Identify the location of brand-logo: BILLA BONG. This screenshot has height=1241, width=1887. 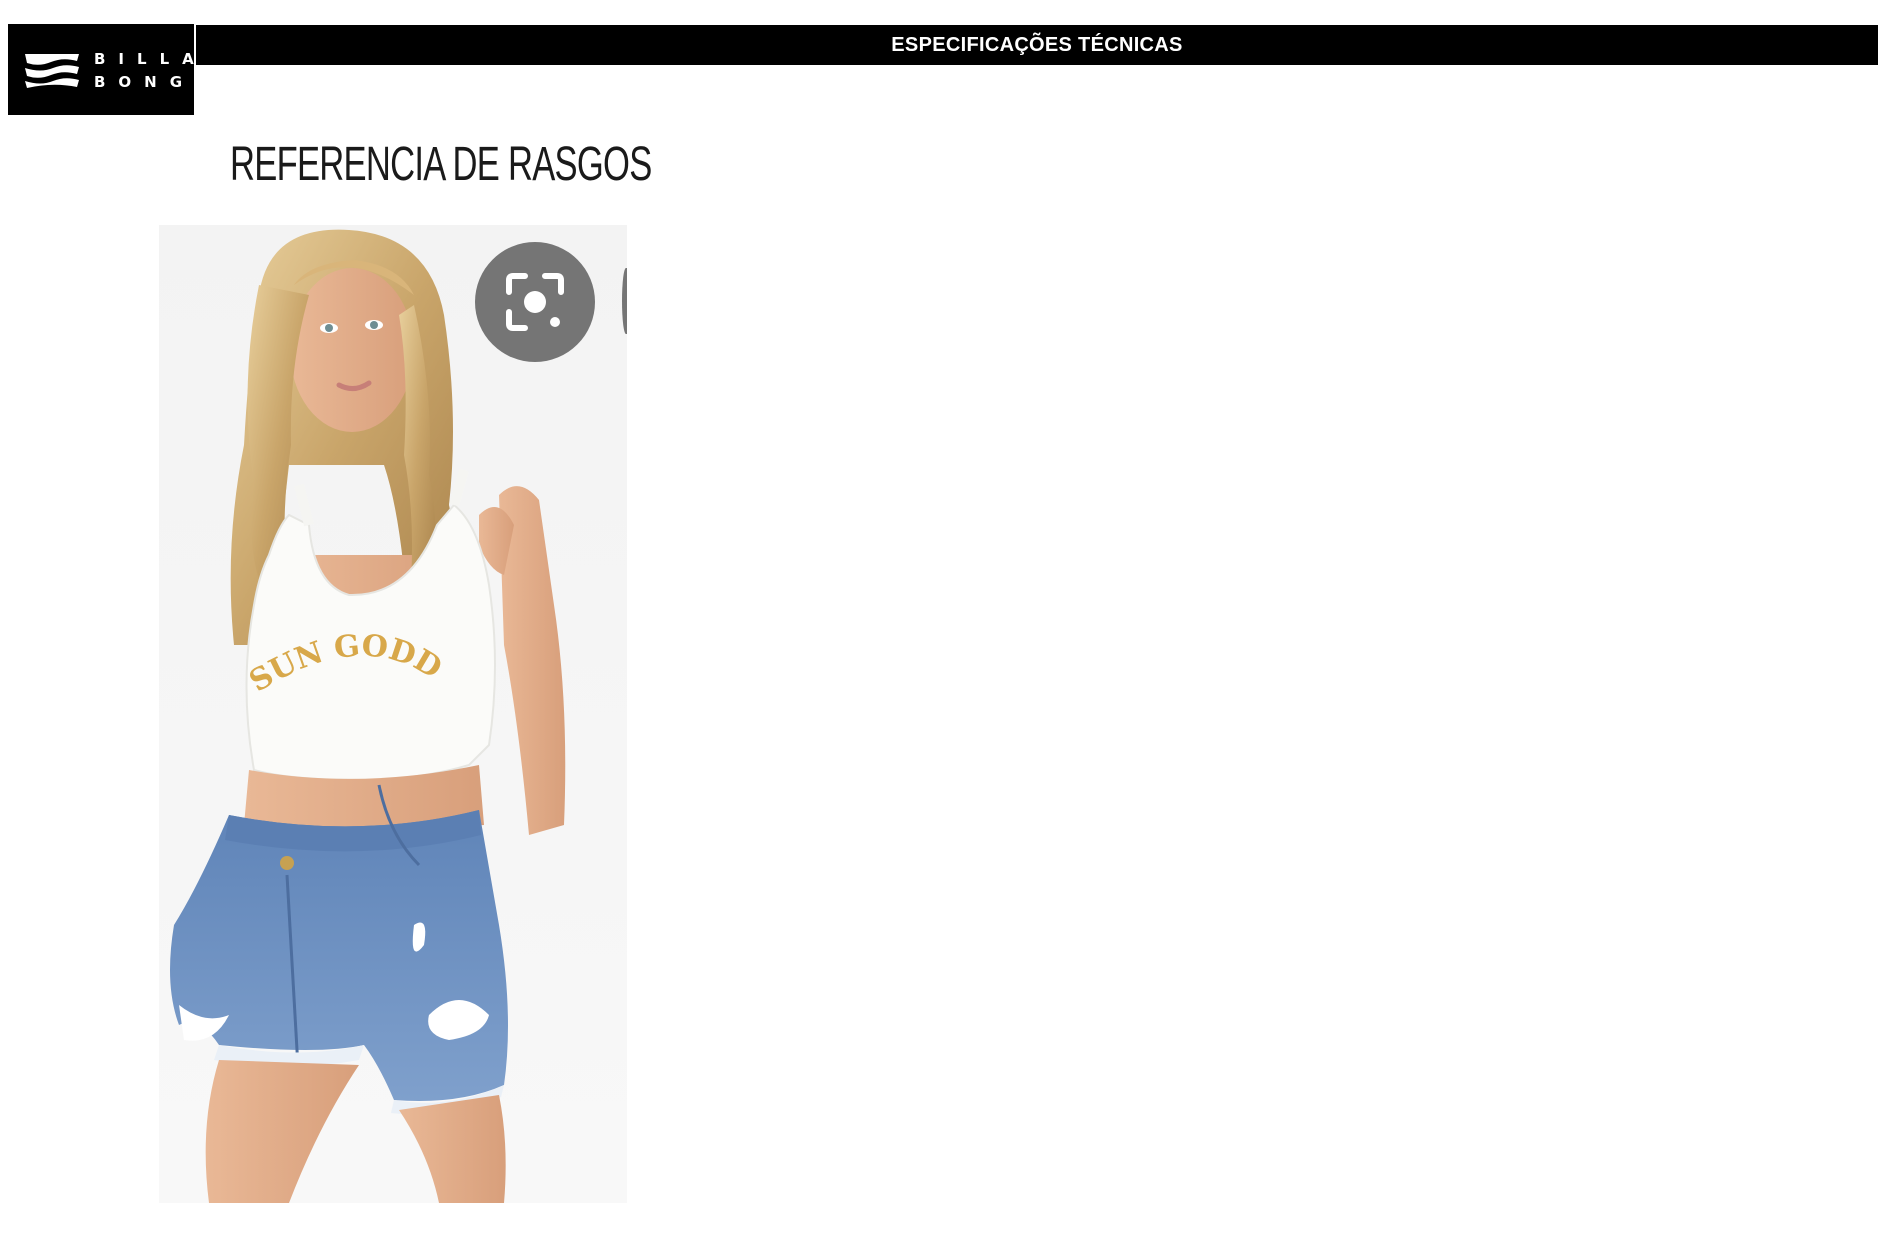
(101, 69).